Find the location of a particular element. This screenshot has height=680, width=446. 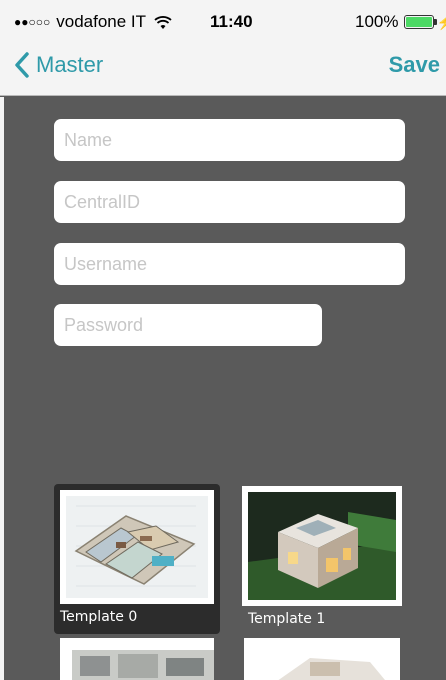

back-label: Master is located at coordinates (70, 64).